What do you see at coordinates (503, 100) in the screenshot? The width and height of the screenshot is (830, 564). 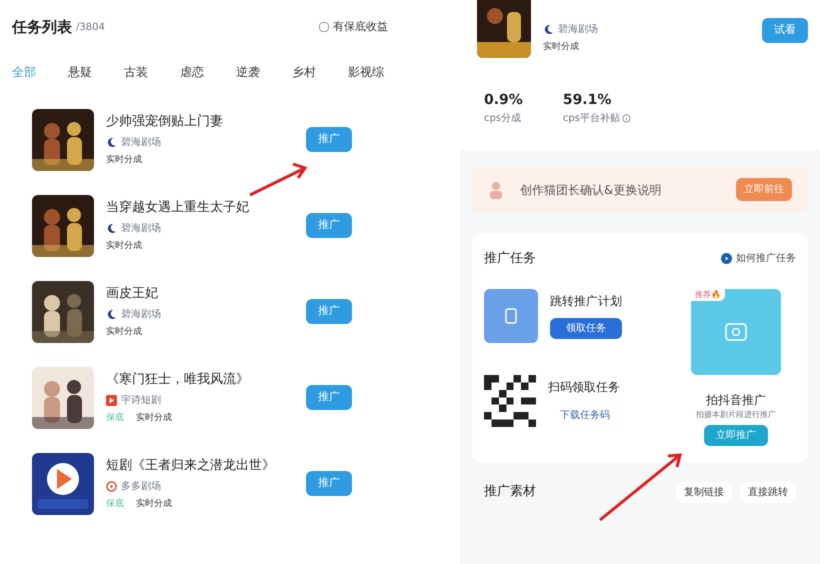 I see `stat-value: 0.9%` at bounding box center [503, 100].